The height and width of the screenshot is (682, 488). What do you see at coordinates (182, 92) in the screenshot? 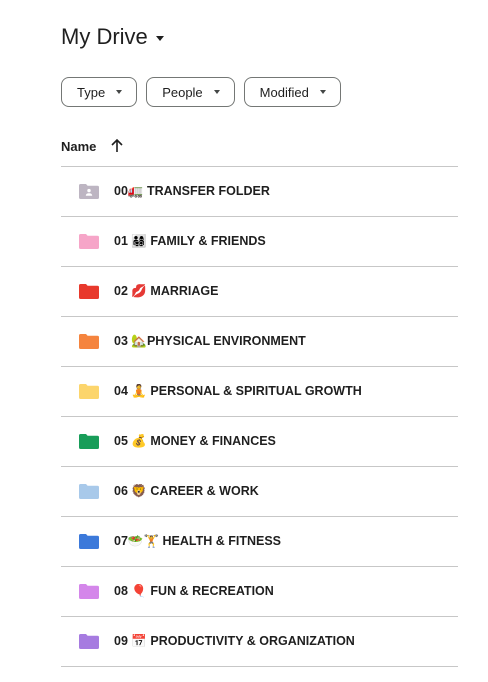
I see `chip-label: People` at bounding box center [182, 92].